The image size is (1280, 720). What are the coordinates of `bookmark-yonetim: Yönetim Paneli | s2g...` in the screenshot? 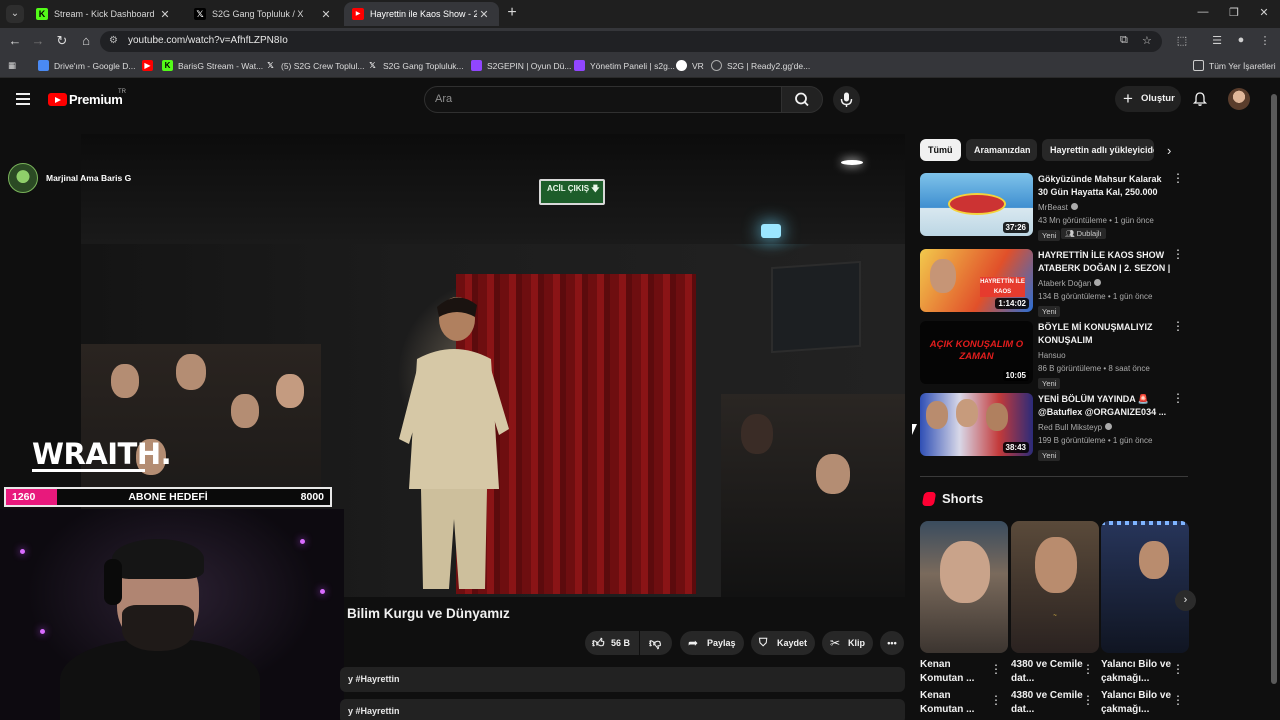 It's located at (624, 65).